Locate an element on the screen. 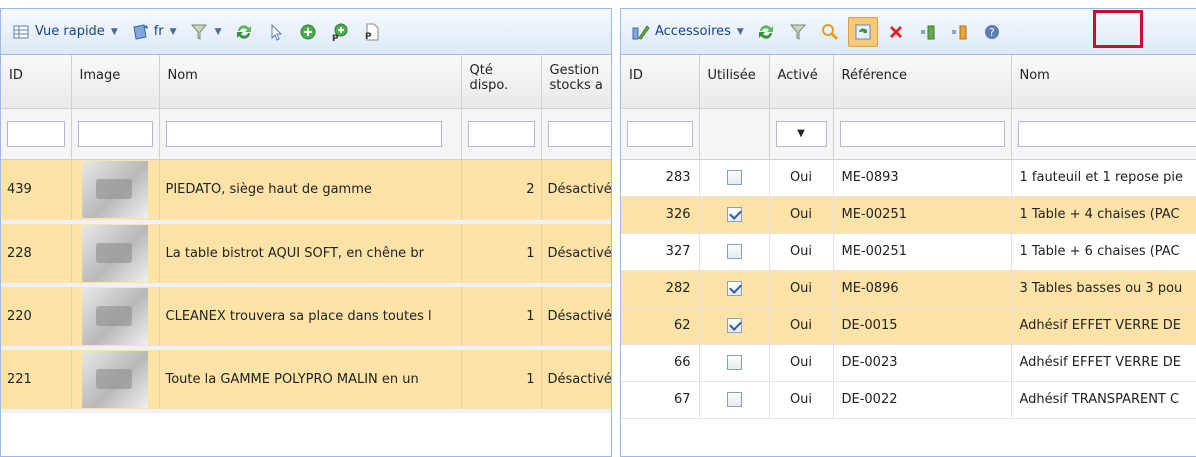  products-toolbar: Vue rapide ▼ fr ▼ ▼ P P is located at coordinates (306, 32).